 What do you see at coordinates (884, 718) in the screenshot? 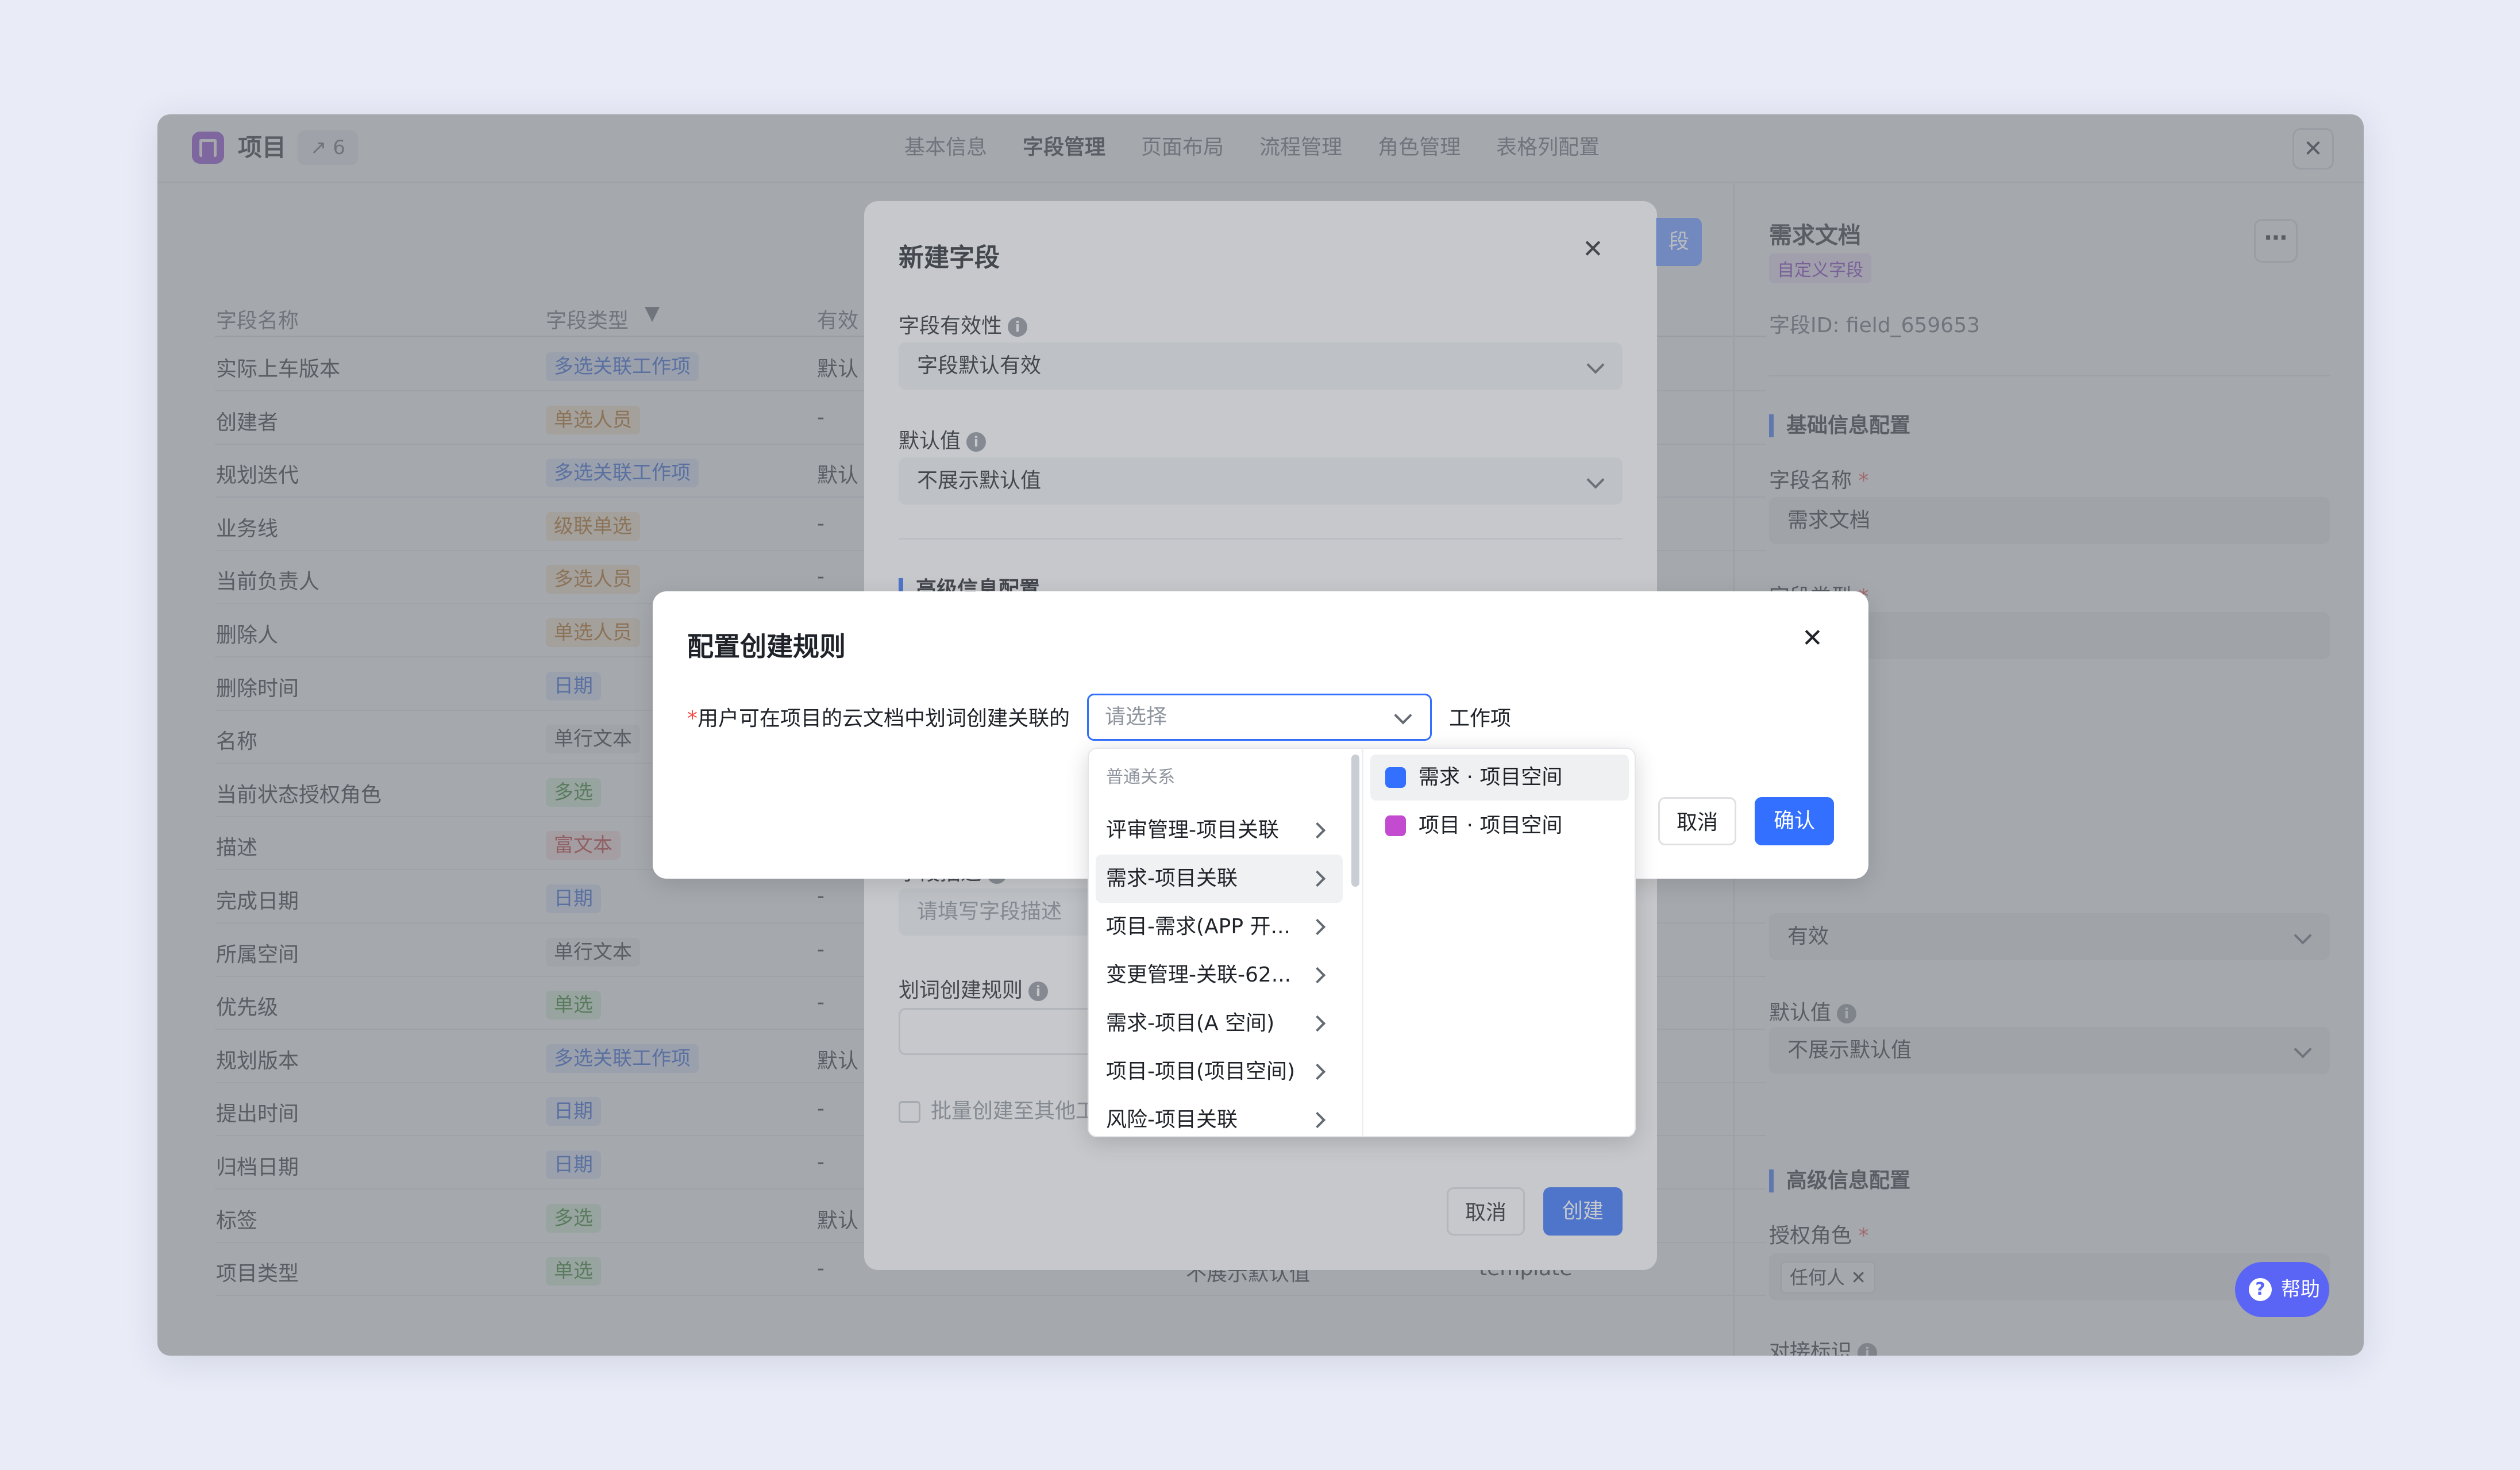
I see `rule-prompt-text: 用户可在项目的云文档中划词创建关联的` at bounding box center [884, 718].